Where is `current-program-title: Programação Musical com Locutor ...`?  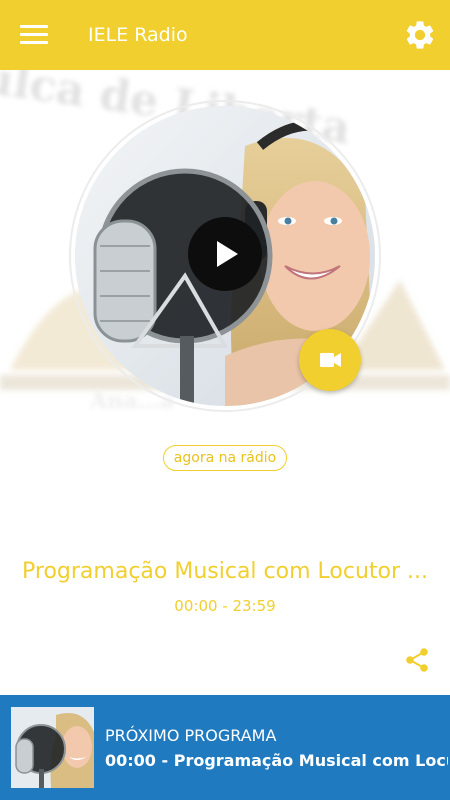
current-program-title: Programação Musical com Locutor ... is located at coordinates (225, 571).